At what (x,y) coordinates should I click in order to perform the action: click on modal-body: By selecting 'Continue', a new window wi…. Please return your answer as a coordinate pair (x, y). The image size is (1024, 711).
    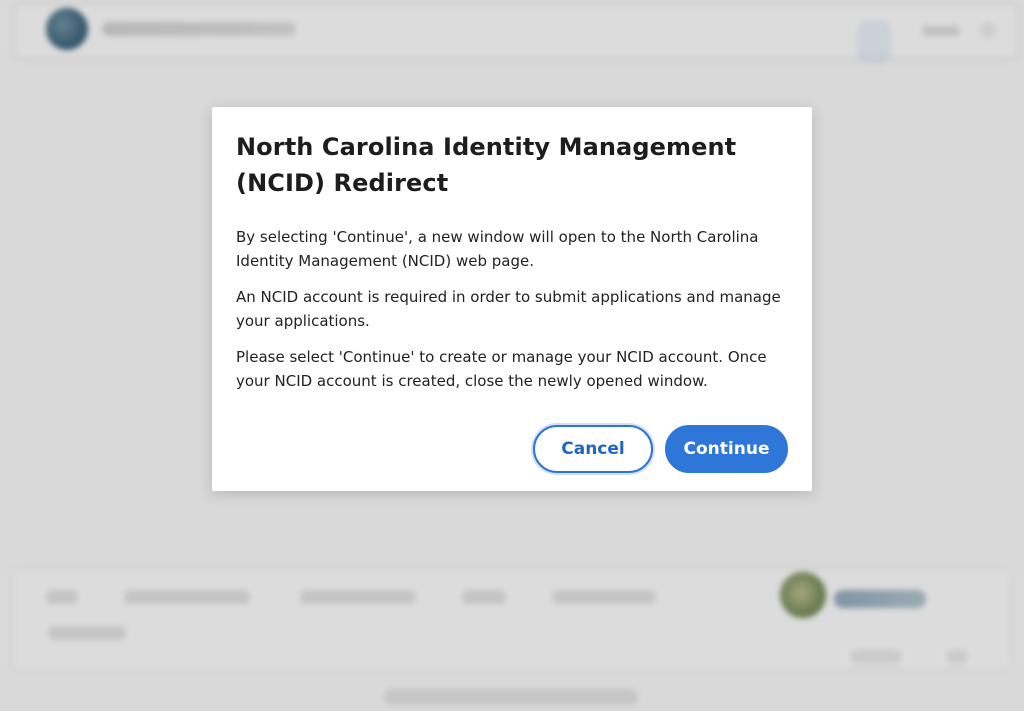
    Looking at the image, I should click on (512, 309).